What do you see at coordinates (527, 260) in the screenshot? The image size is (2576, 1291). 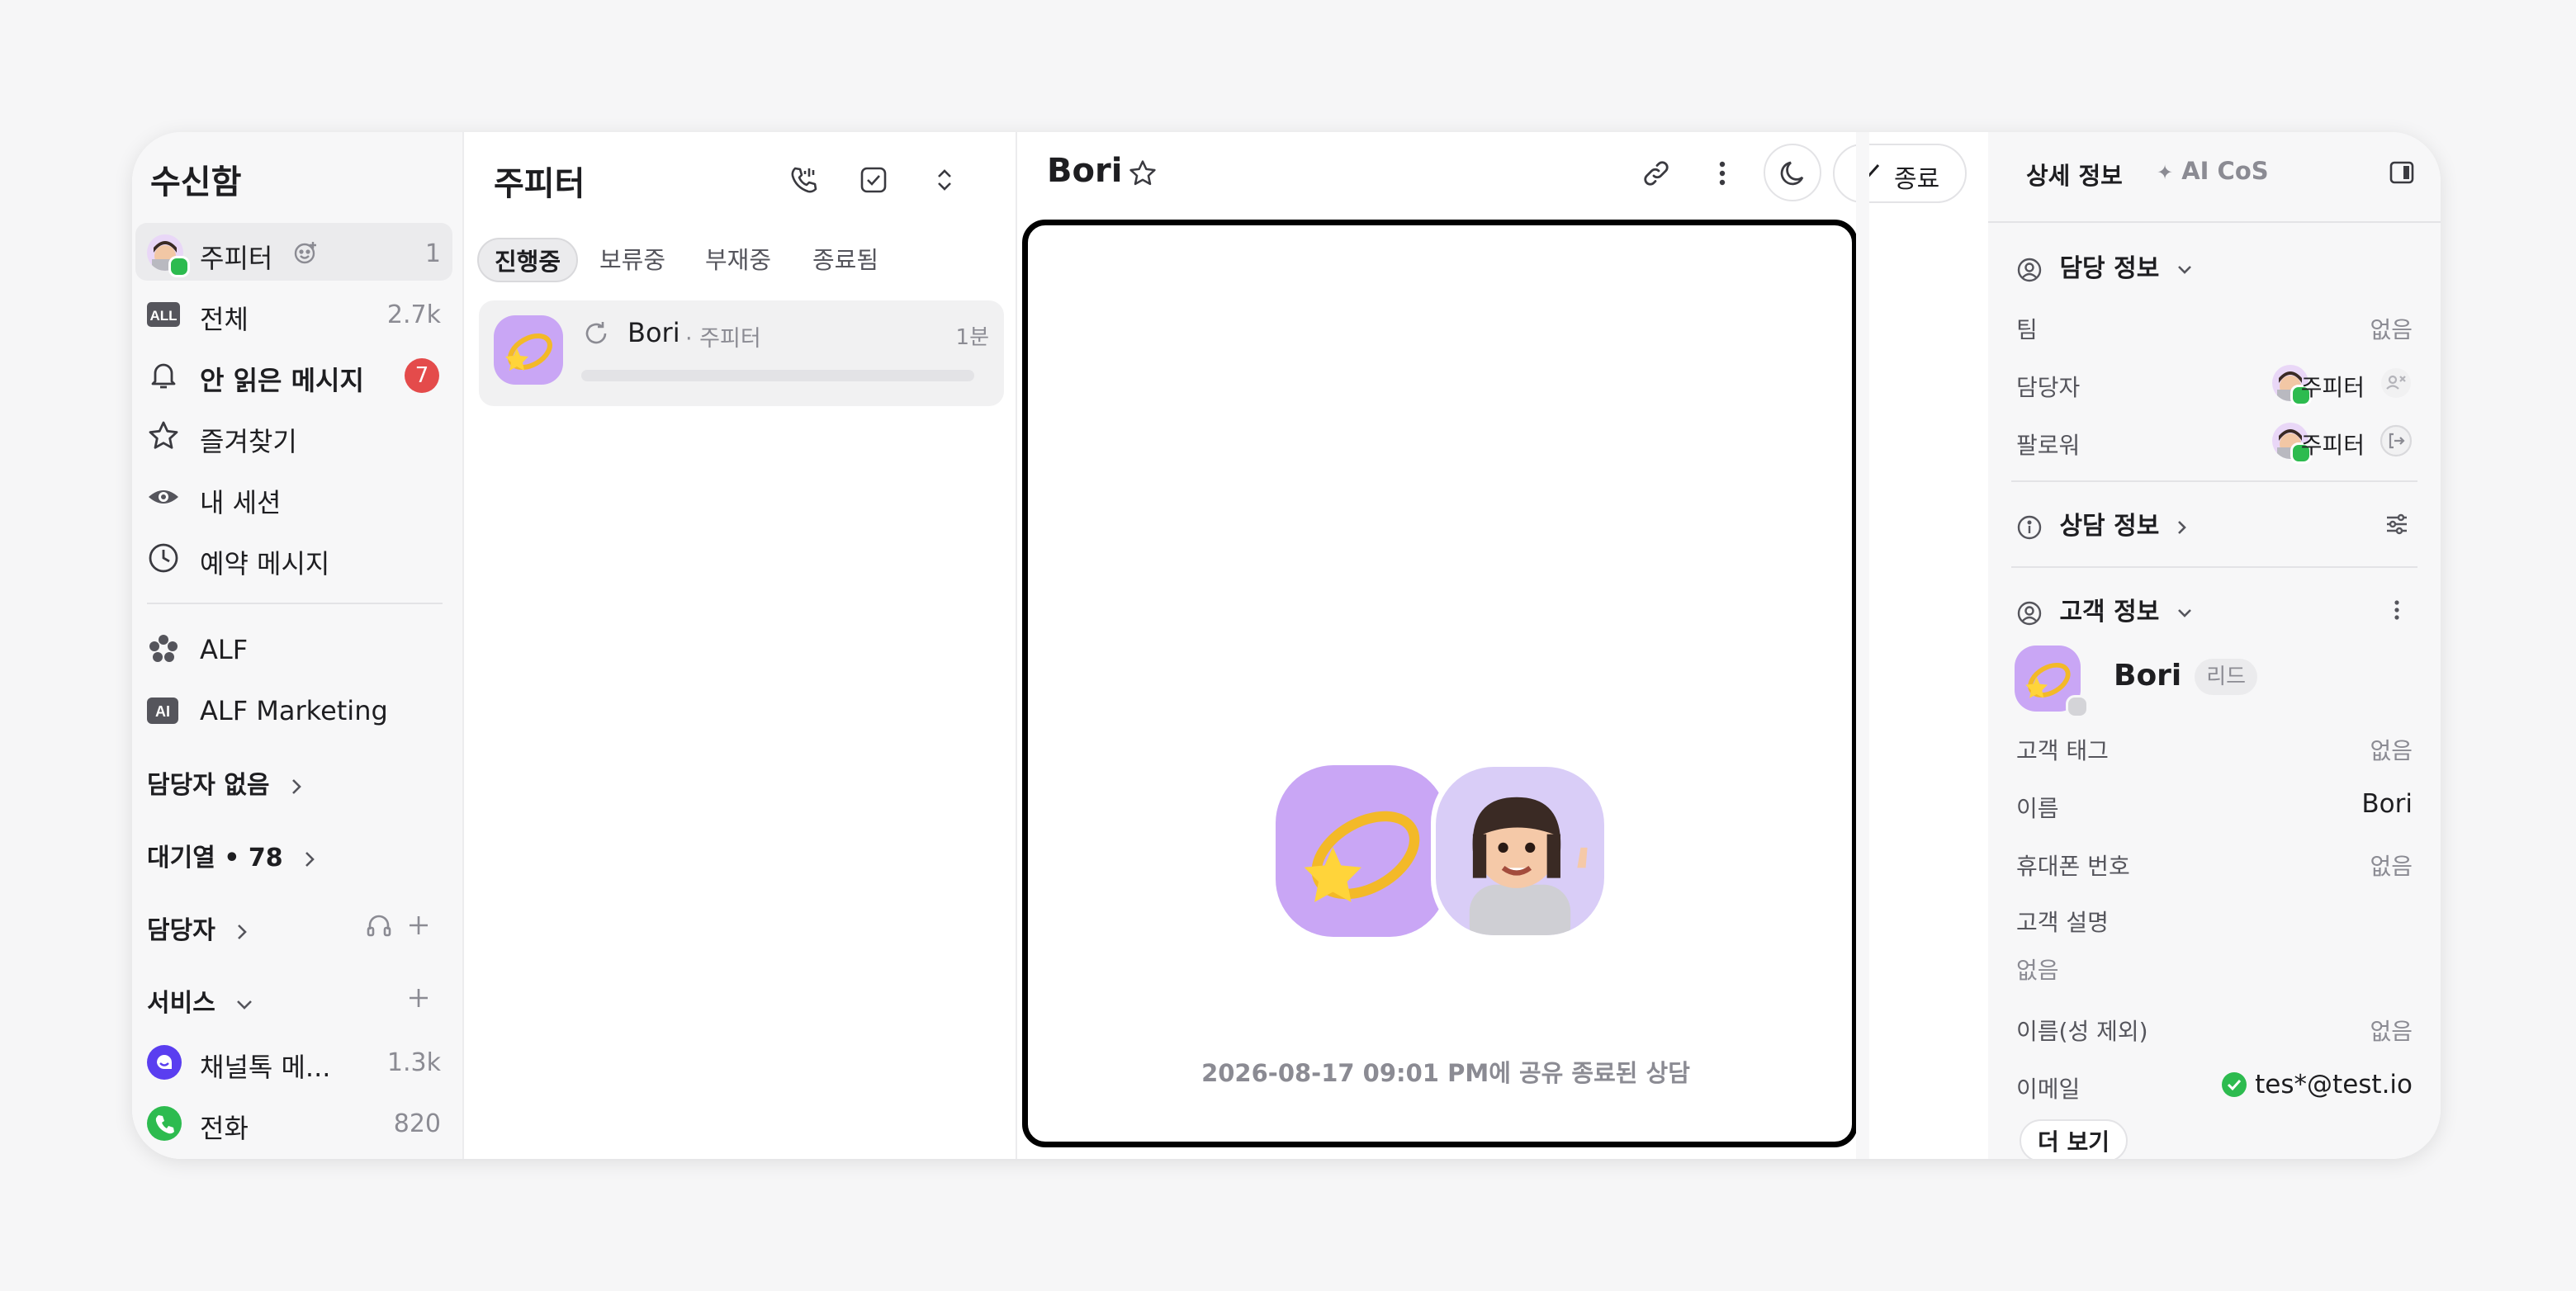 I see `tab-in-progress: 진행중` at bounding box center [527, 260].